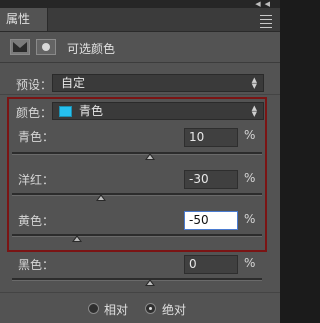  Describe the element at coordinates (140, 20) in the screenshot. I see `panel-titlebar: 属性` at that location.